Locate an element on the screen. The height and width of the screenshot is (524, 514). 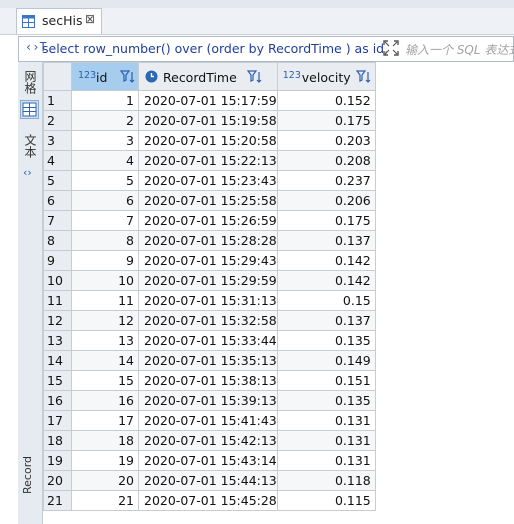
cell-recordtime: 2020-07-01 15:17:59 is located at coordinates (208, 100).